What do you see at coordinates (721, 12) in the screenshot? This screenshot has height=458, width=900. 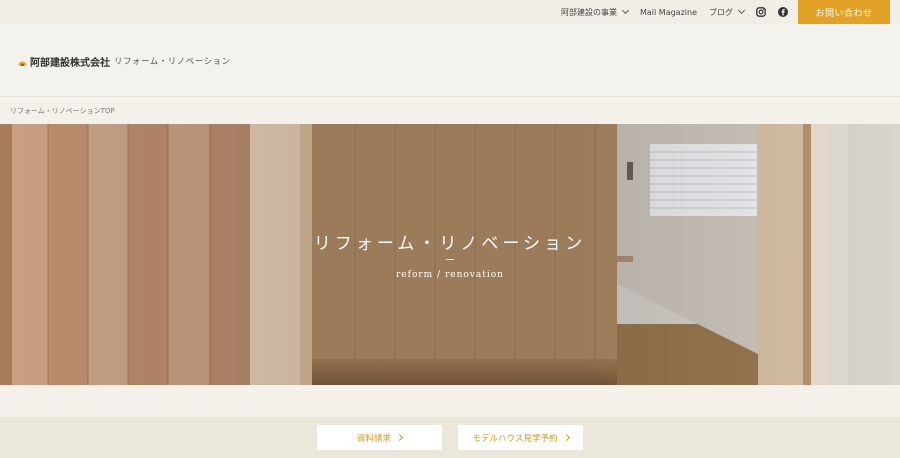 I see `nav-blog-label: ブログ` at bounding box center [721, 12].